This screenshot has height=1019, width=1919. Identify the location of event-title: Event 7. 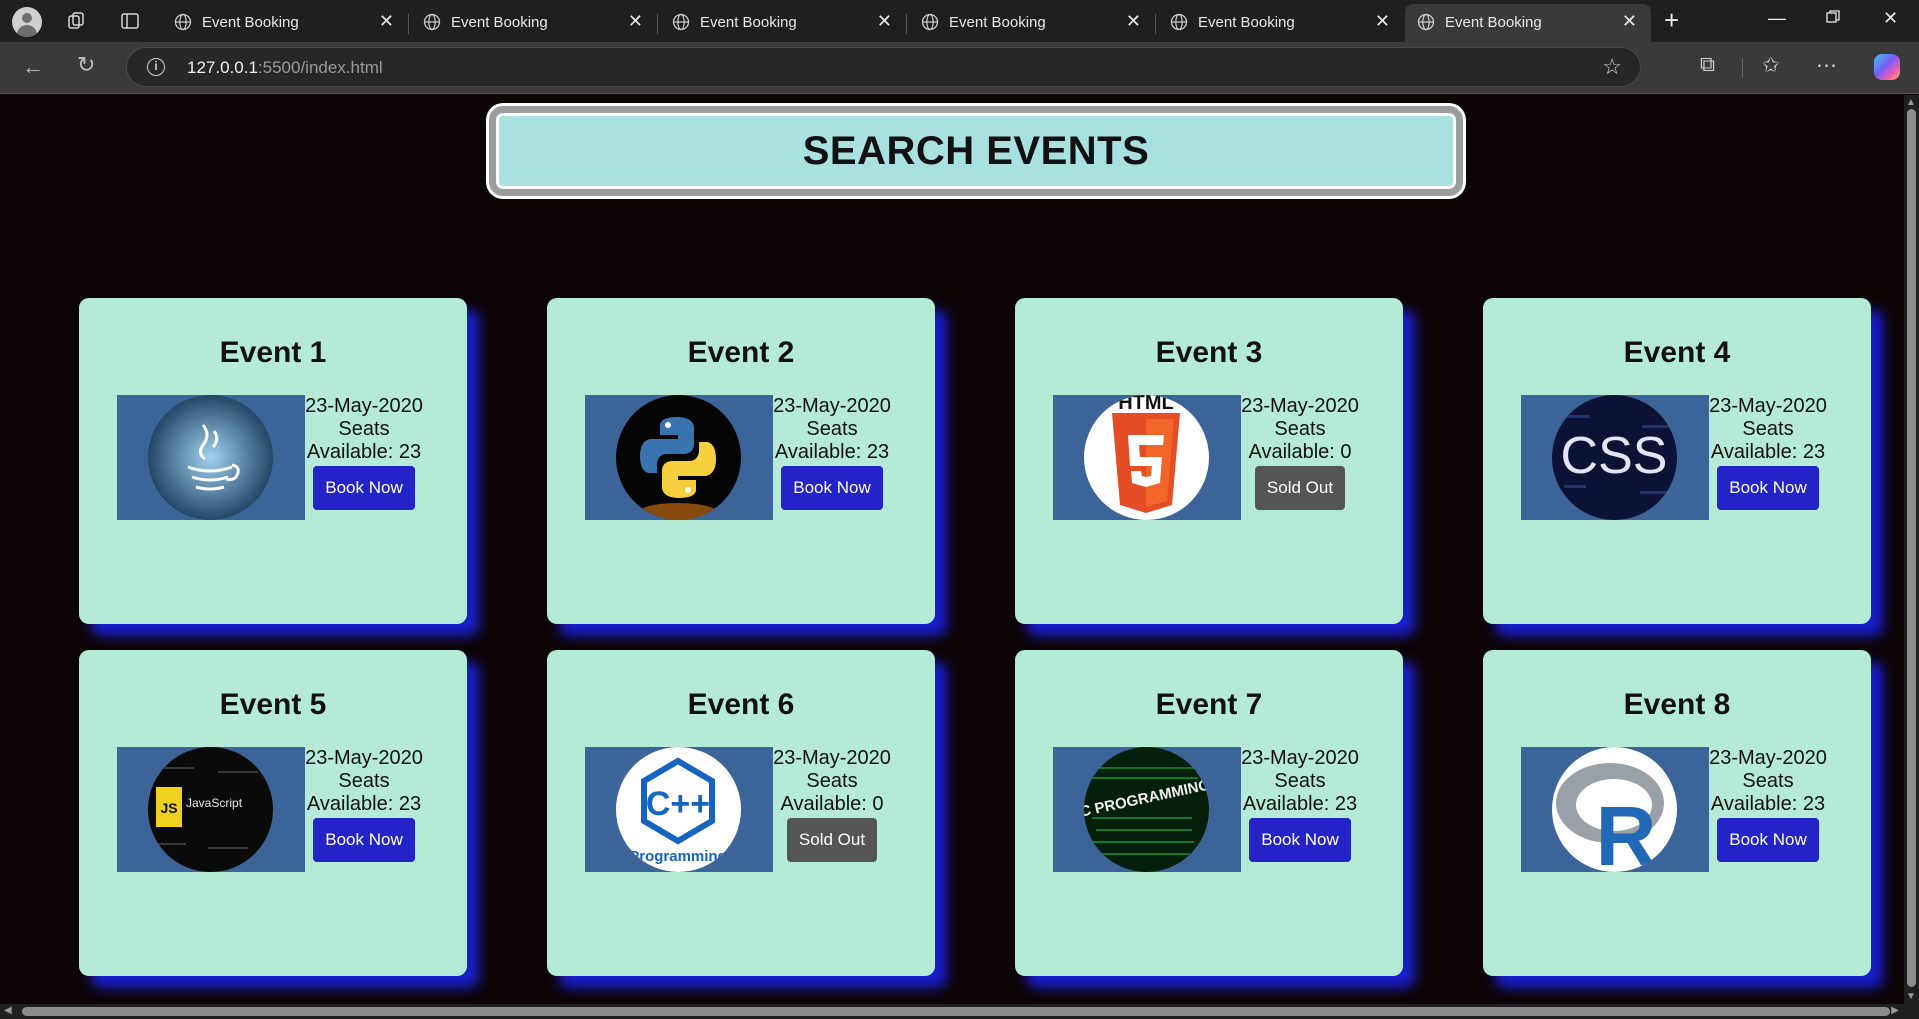
(1209, 704).